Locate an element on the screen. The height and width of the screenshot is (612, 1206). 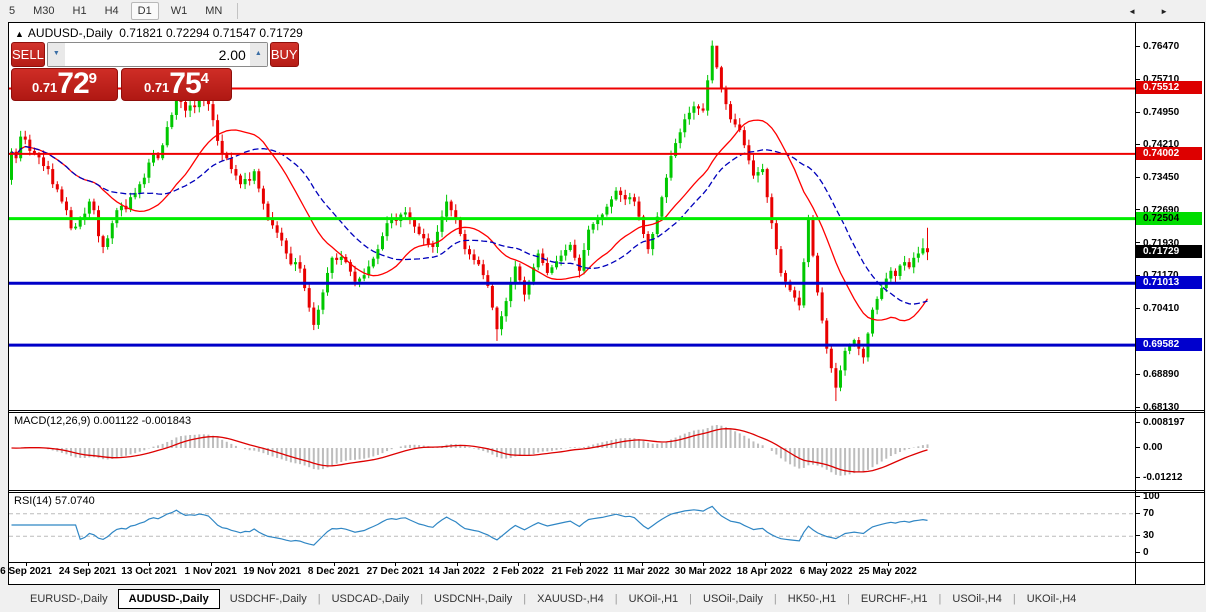
axis-tick-label: 0.70410 is located at coordinates (1170, 309).